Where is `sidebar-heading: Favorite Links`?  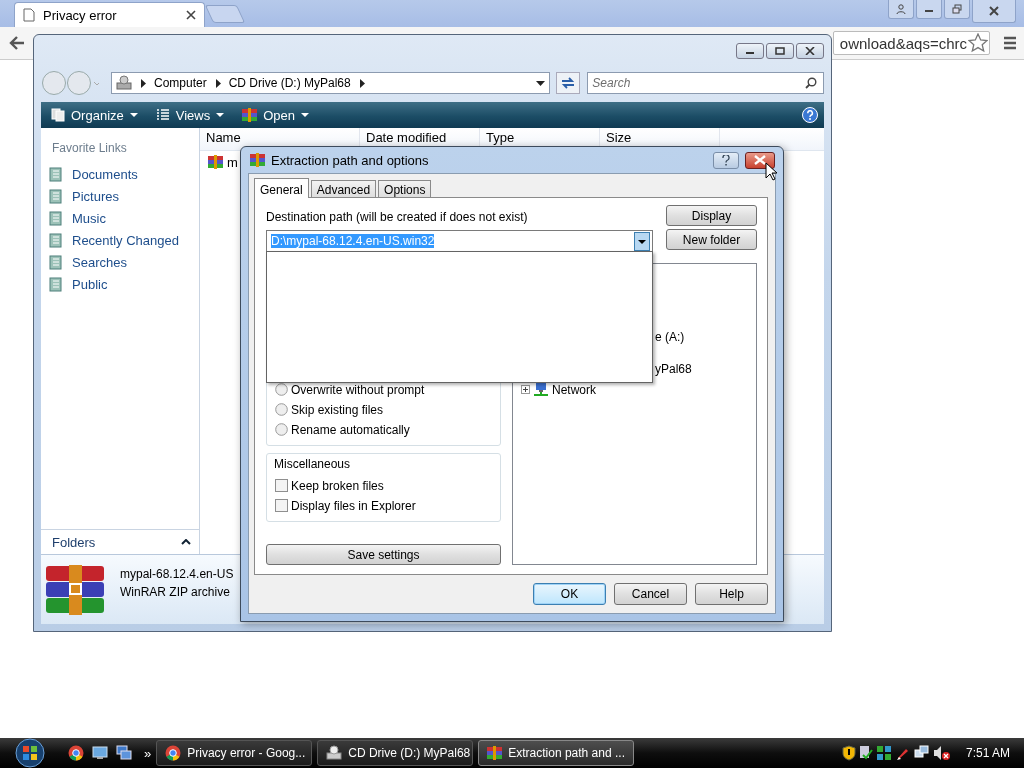
sidebar-heading: Favorite Links is located at coordinates (89, 148).